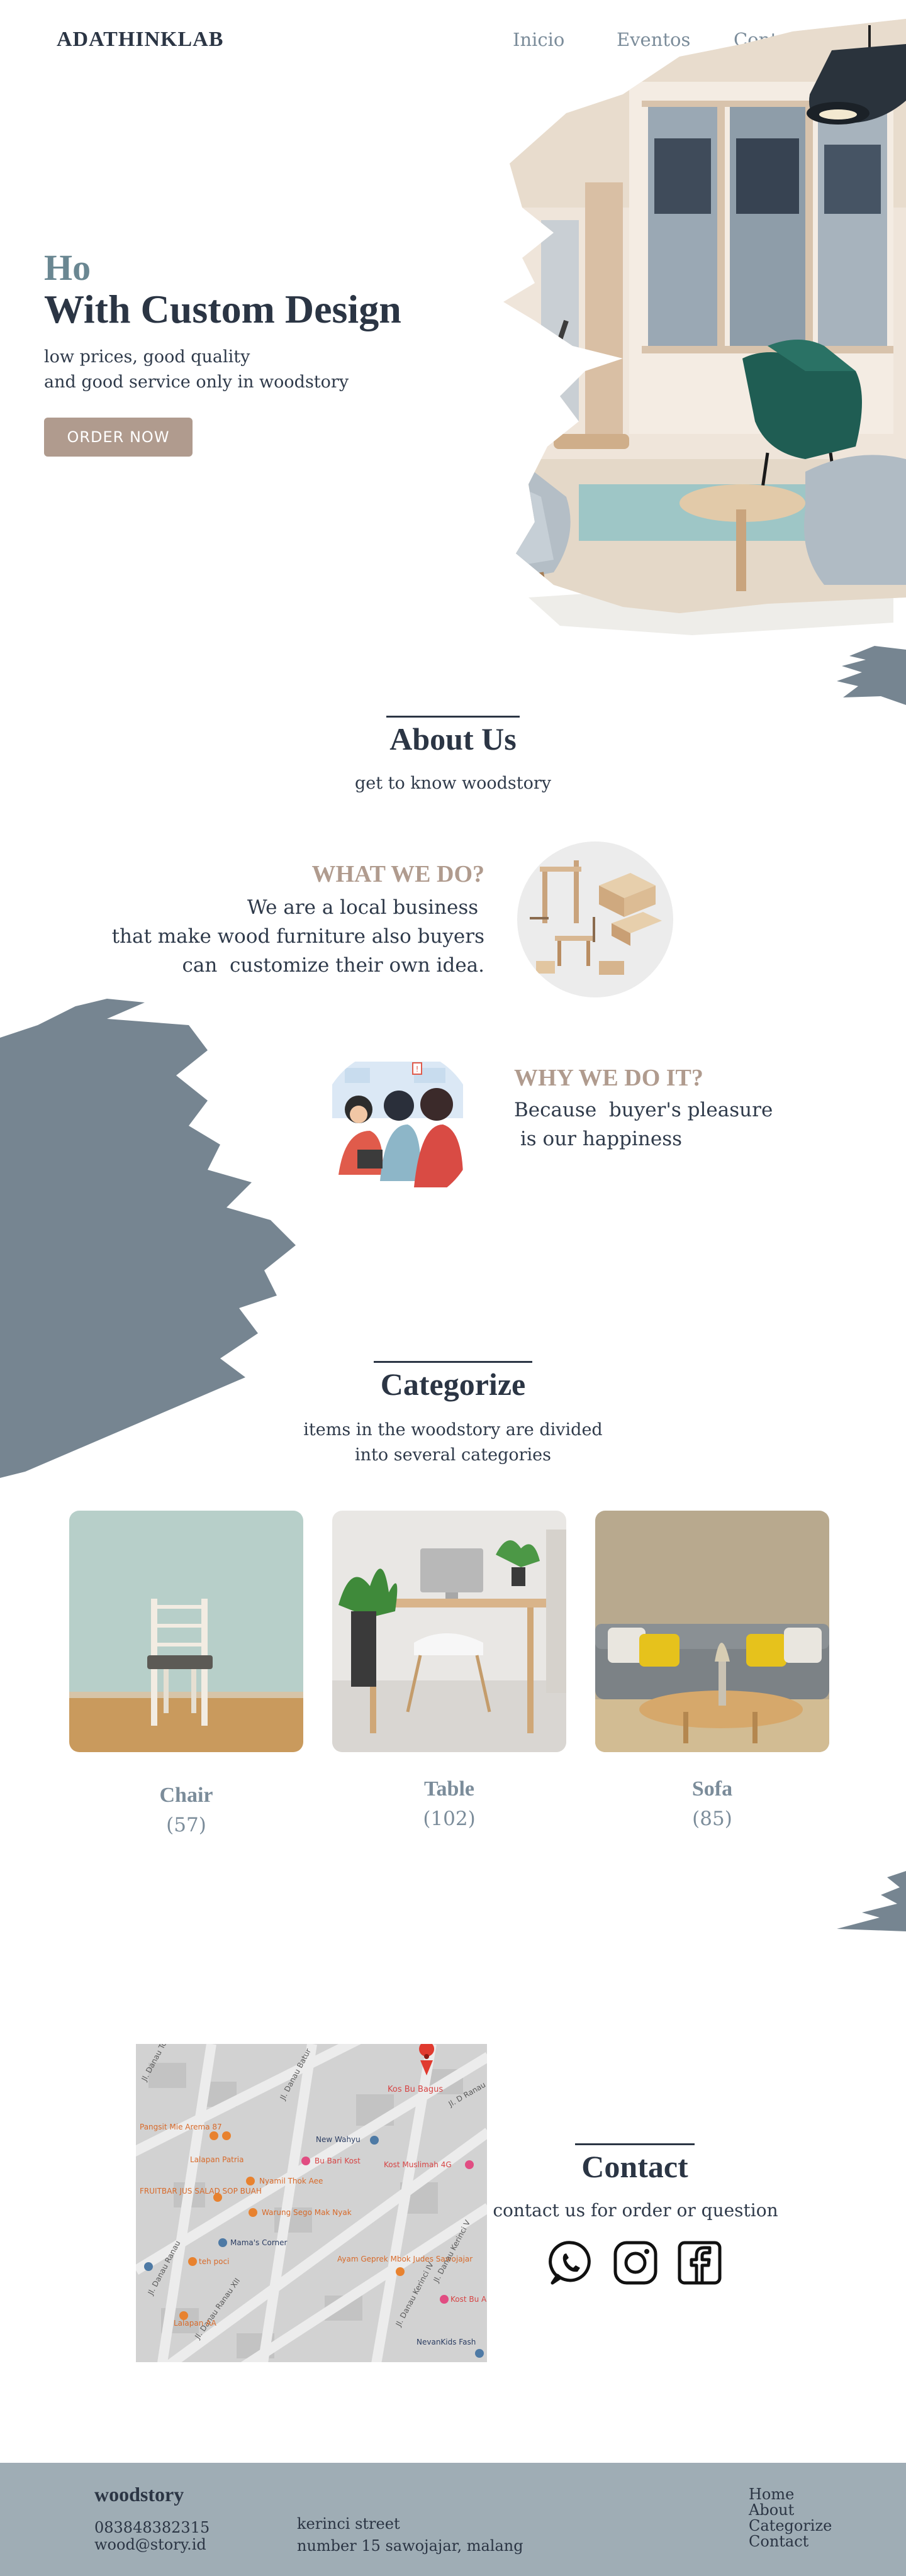 This screenshot has width=906, height=2576. Describe the element at coordinates (453, 1430) in the screenshot. I see `categorize-subtitle-line-1: items in the woodstory are divided` at that location.